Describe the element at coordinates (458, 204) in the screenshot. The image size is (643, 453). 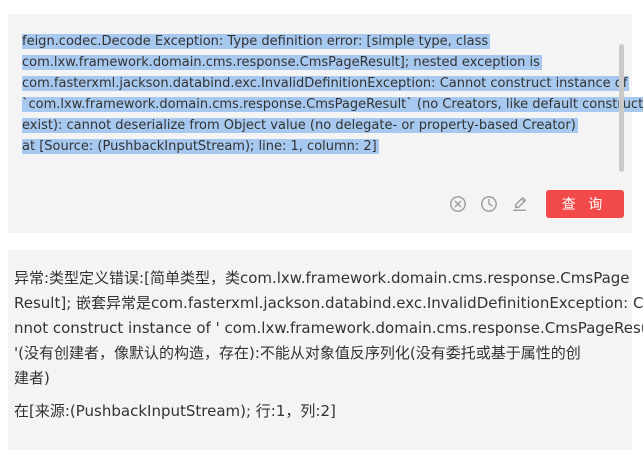
I see `close-circle-icon` at that location.